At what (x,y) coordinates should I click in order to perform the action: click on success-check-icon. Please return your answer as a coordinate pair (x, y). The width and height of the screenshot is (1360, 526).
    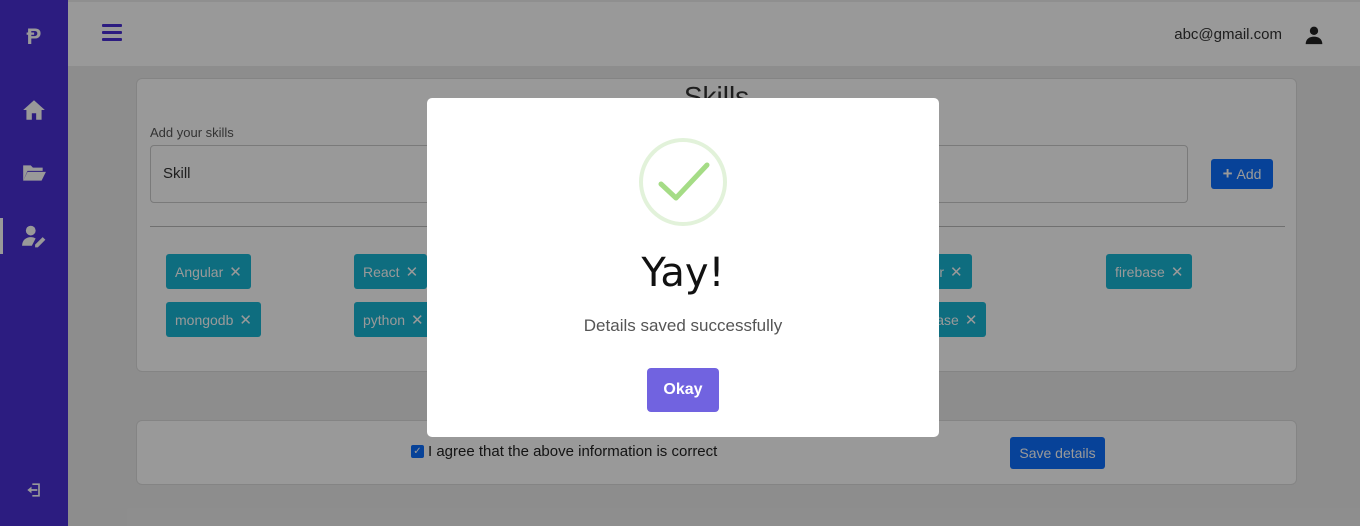
    Looking at the image, I should click on (683, 182).